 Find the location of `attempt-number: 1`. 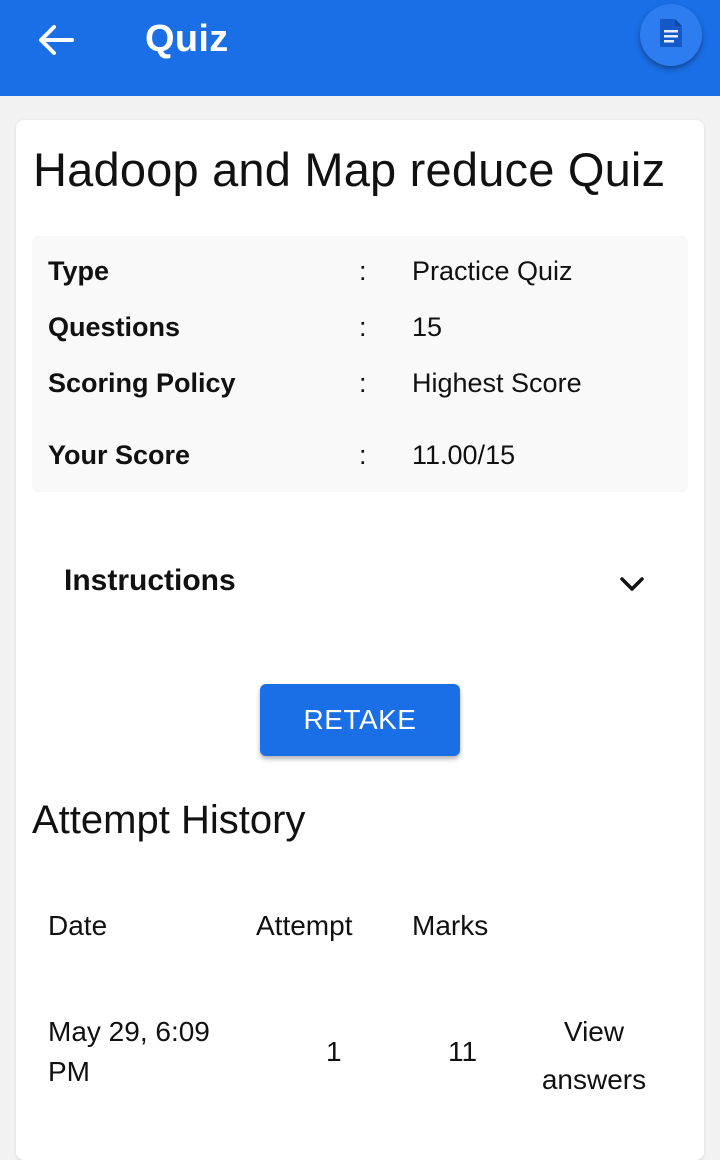

attempt-number: 1 is located at coordinates (334, 1051).